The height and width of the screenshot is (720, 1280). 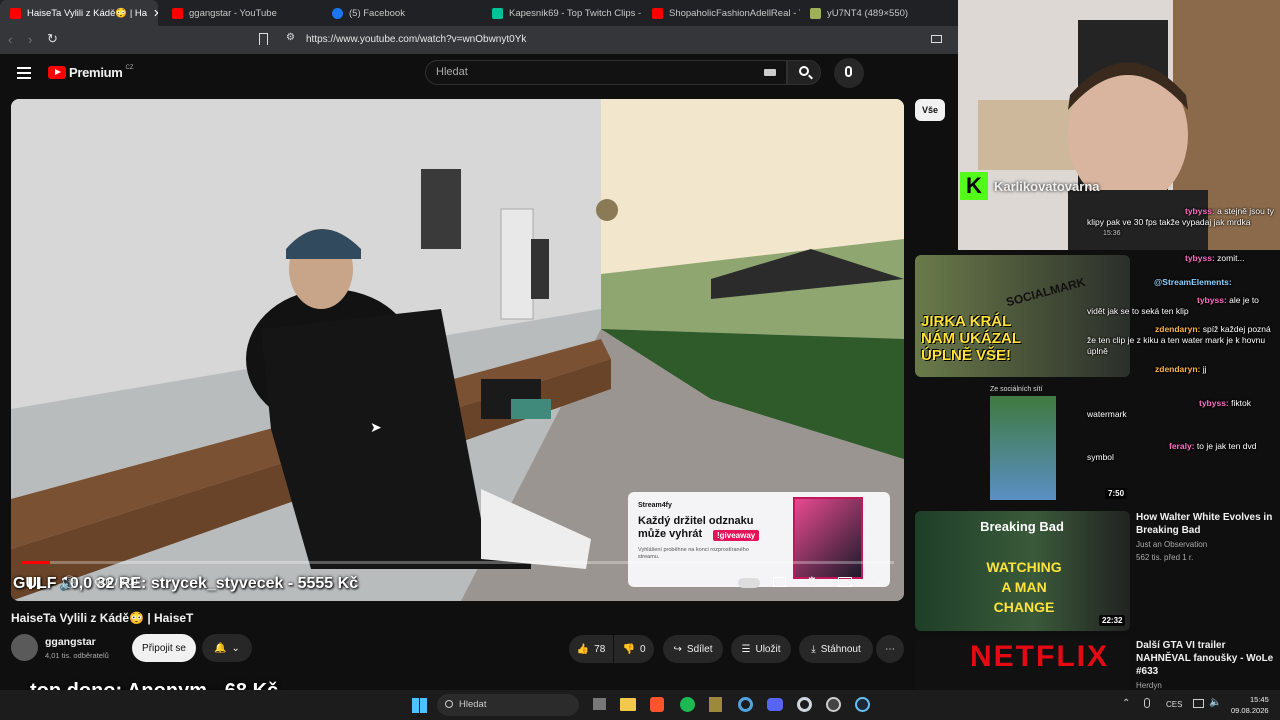 What do you see at coordinates (1182, 446) in the screenshot?
I see `chat-user: feraly:` at bounding box center [1182, 446].